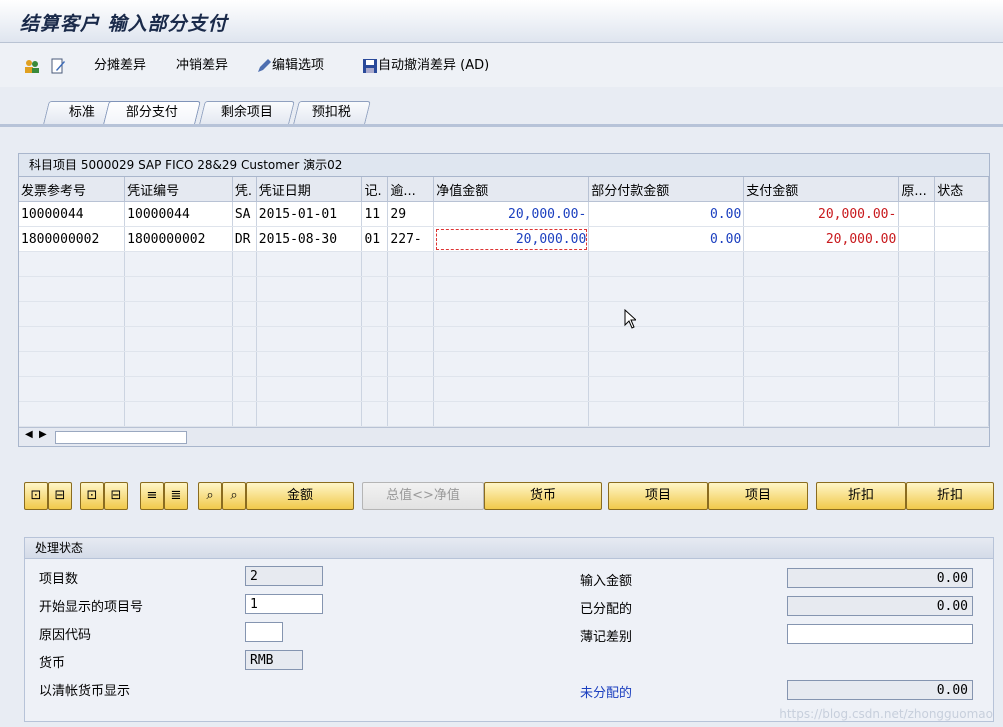 The width and height of the screenshot is (1003, 727). Describe the element at coordinates (178, 214) in the screenshot. I see `doc-no-cell: 10000044` at that location.